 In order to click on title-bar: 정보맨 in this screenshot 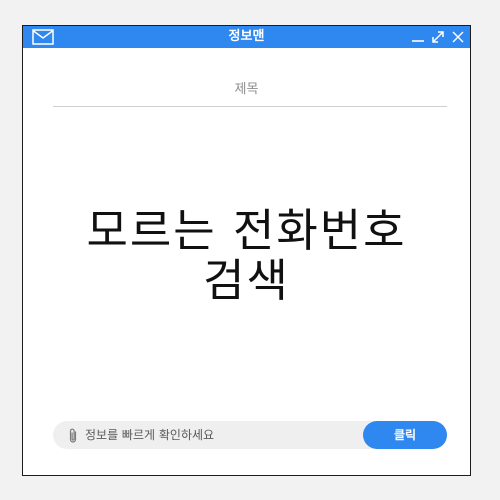, I will do `click(246, 37)`.